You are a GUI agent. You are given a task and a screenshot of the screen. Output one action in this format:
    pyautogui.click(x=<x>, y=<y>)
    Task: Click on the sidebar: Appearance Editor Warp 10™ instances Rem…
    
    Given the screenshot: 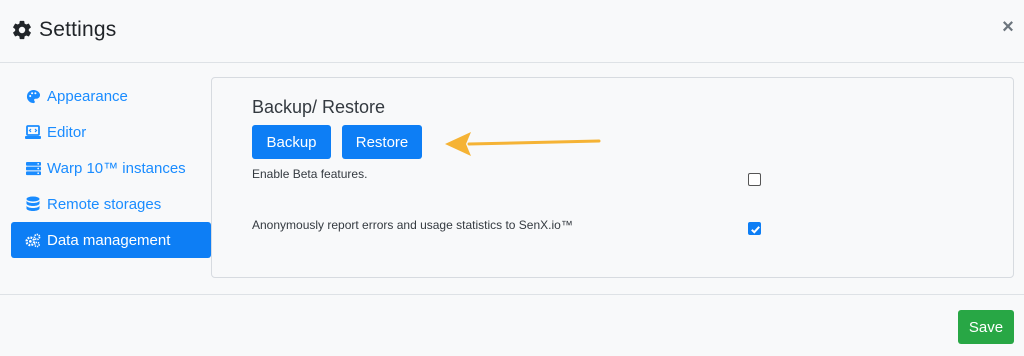 What is the action you would take?
    pyautogui.click(x=111, y=168)
    